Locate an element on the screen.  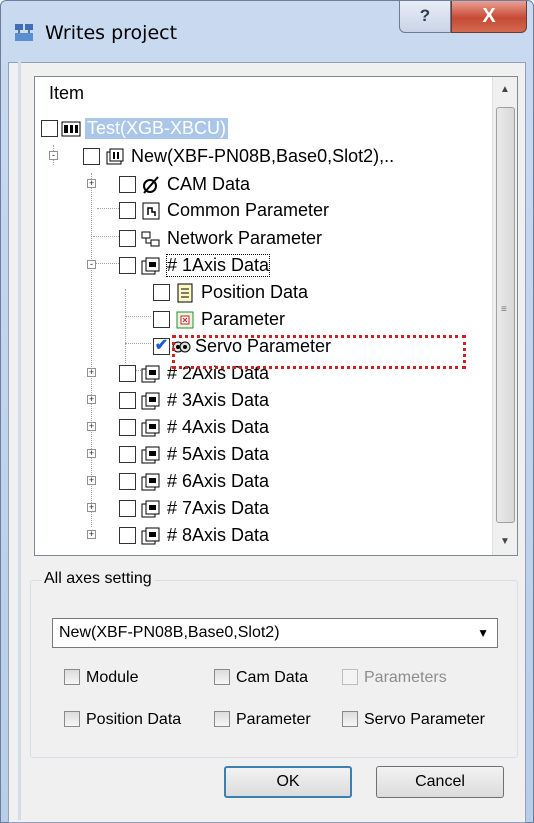
tree-label: # 3Axis Data is located at coordinates (218, 400).